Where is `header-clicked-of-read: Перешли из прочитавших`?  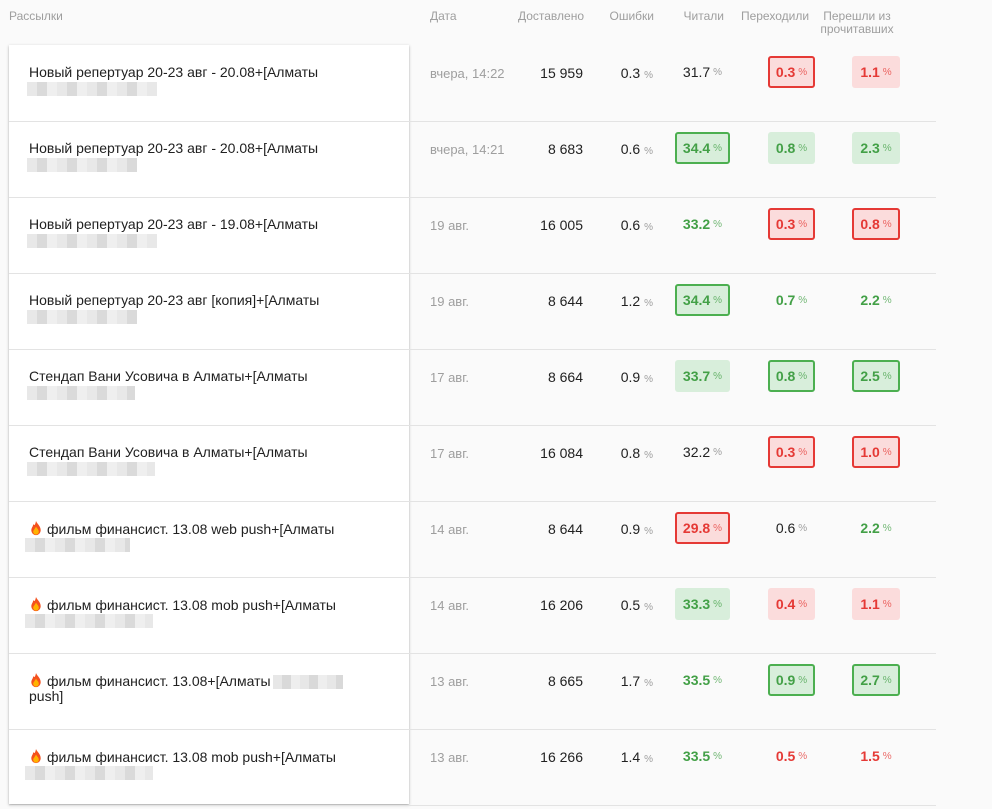
header-clicked-of-read: Перешли из прочитавших is located at coordinates (857, 23).